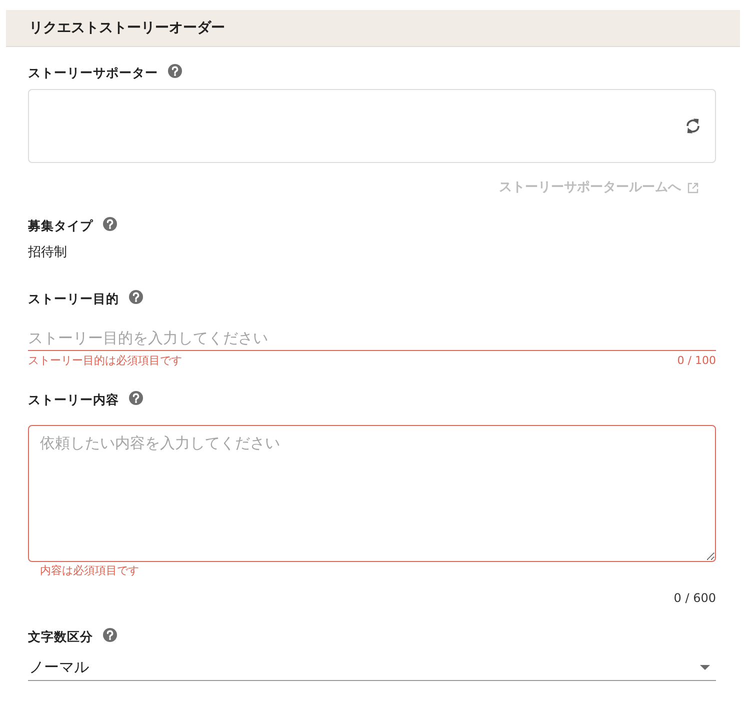 This screenshot has width=744, height=702. I want to click on field-label: ストーリーサポーター, so click(93, 73).